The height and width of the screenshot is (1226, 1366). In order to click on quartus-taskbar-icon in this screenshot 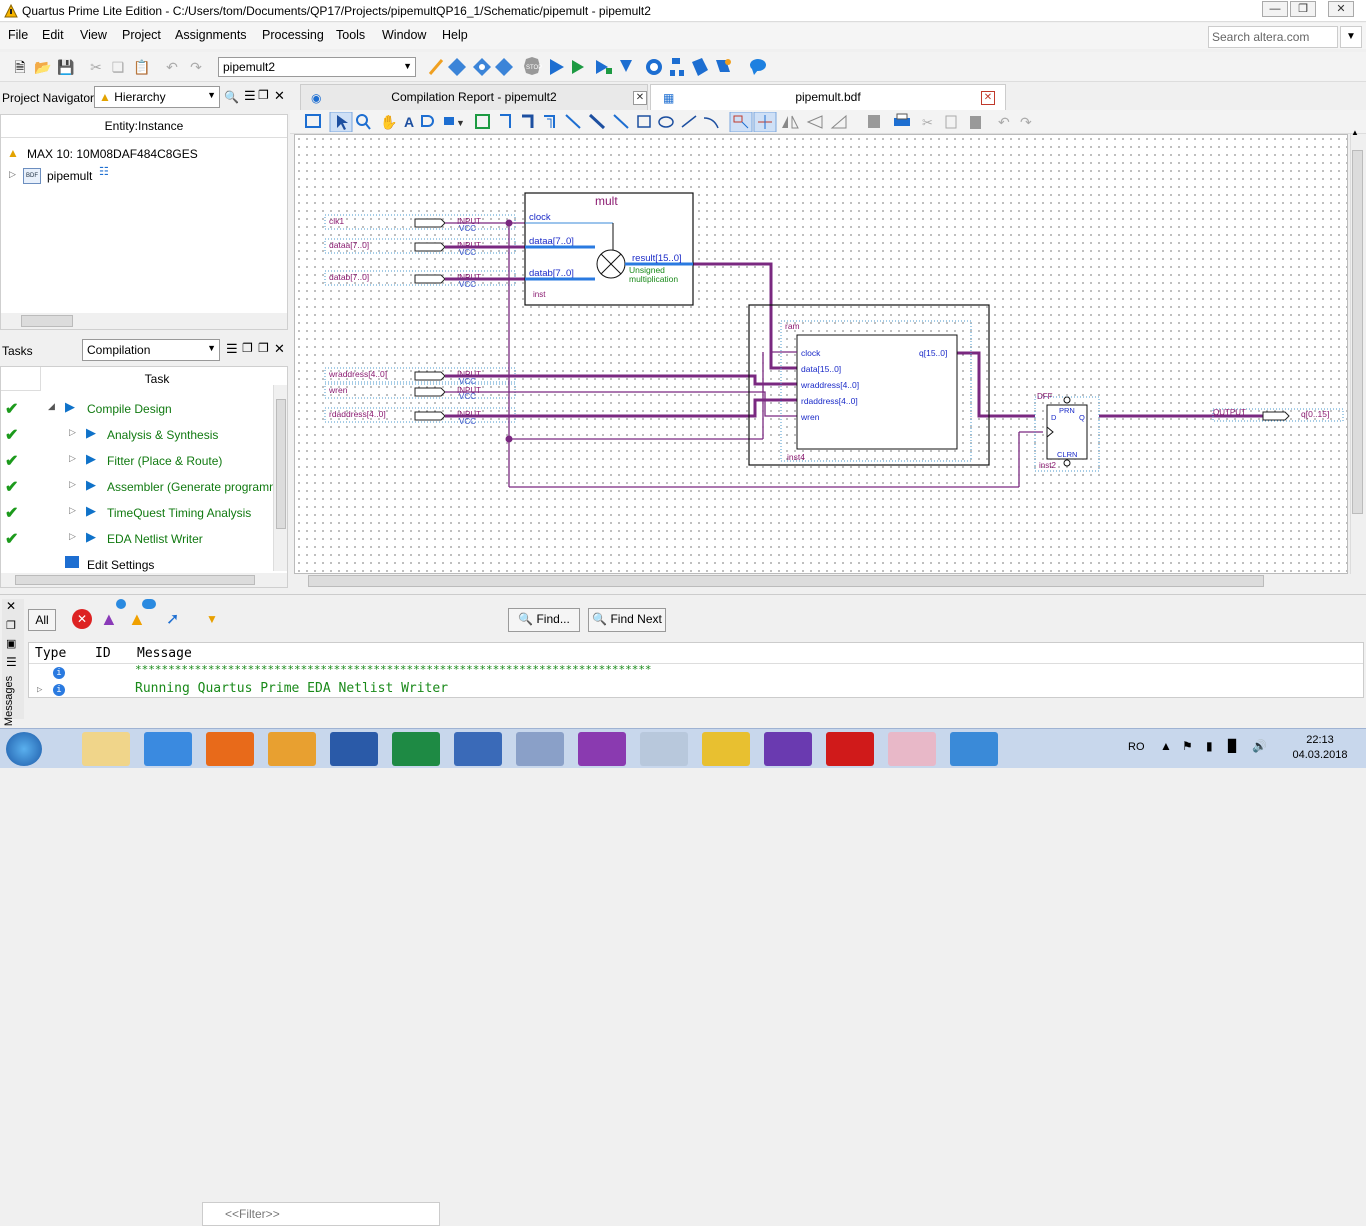, I will do `click(974, 749)`.